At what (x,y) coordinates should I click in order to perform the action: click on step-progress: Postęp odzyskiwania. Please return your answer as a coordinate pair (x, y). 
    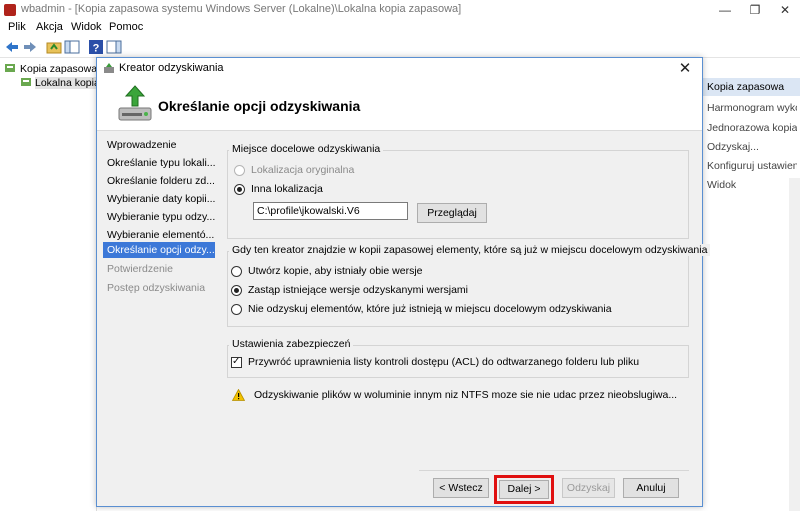
    Looking at the image, I should click on (156, 288).